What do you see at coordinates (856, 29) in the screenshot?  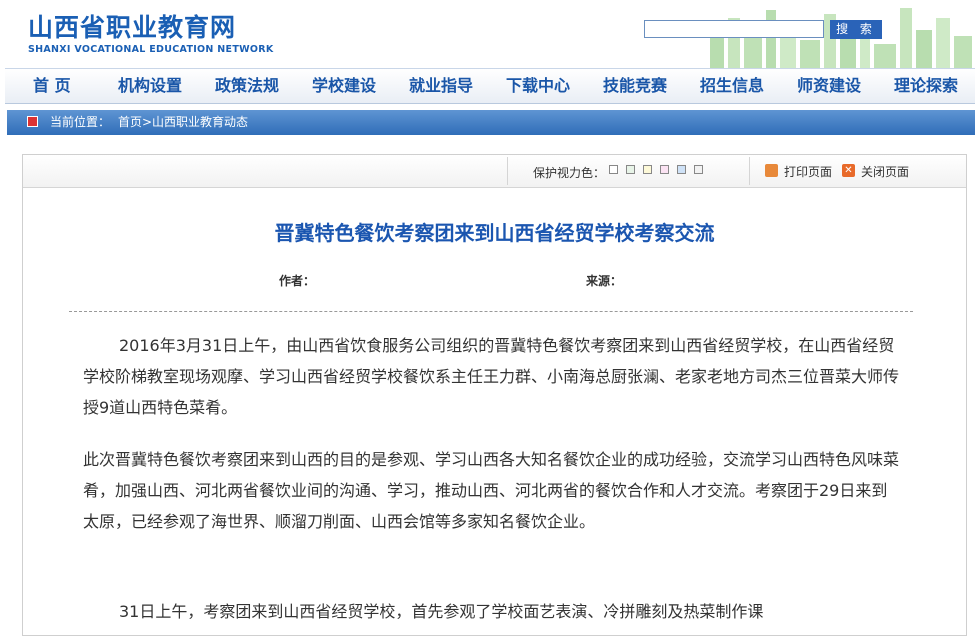 I see `search-button: 搜 索` at bounding box center [856, 29].